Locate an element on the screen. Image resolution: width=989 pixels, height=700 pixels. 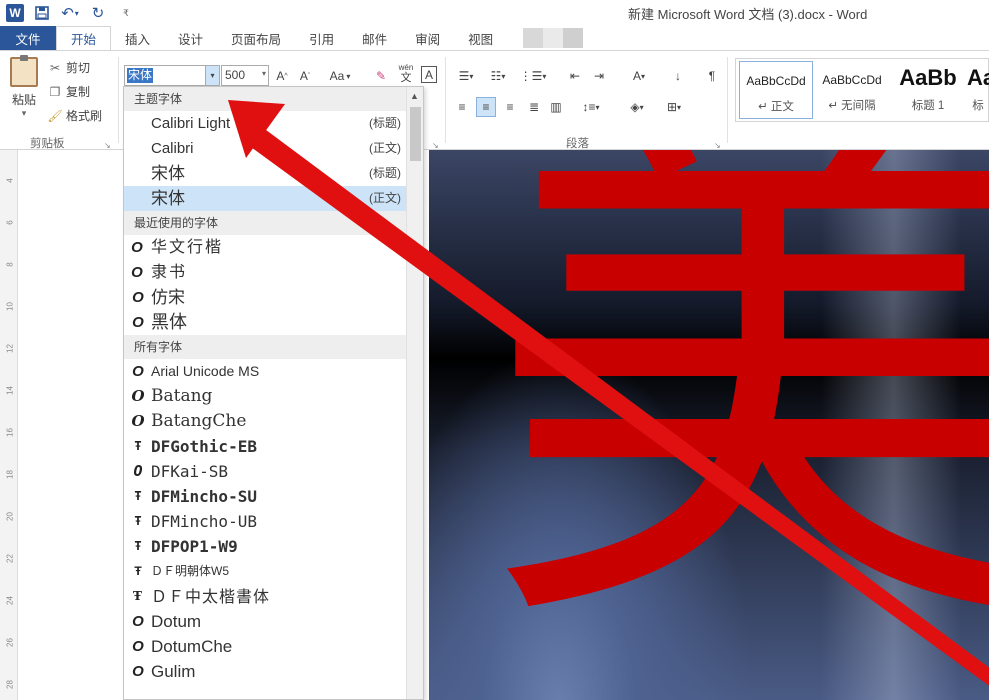
font-item-lishu: O 隶书 is located at coordinates (273, 272).